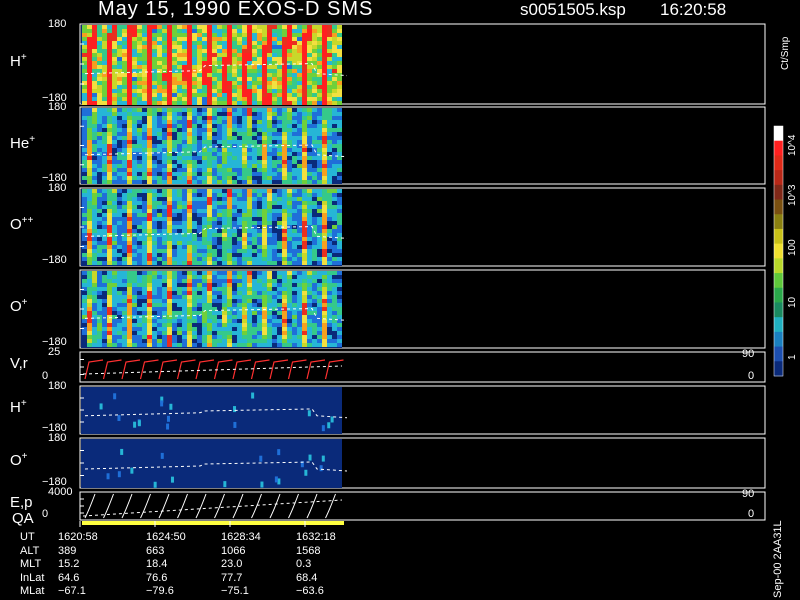  I want to click on ep-line, so click(210, 506).